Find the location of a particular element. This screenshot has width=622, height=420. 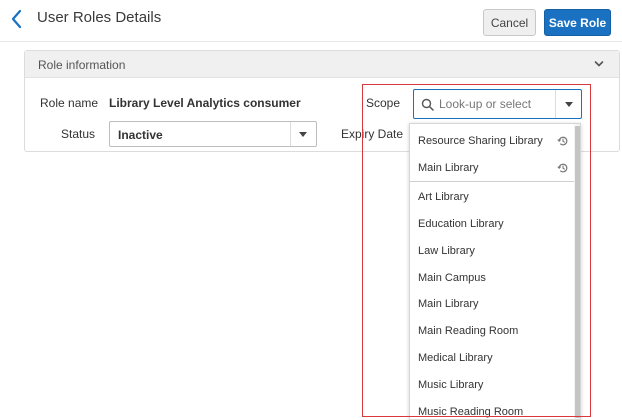

back-button is located at coordinates (18, 19).